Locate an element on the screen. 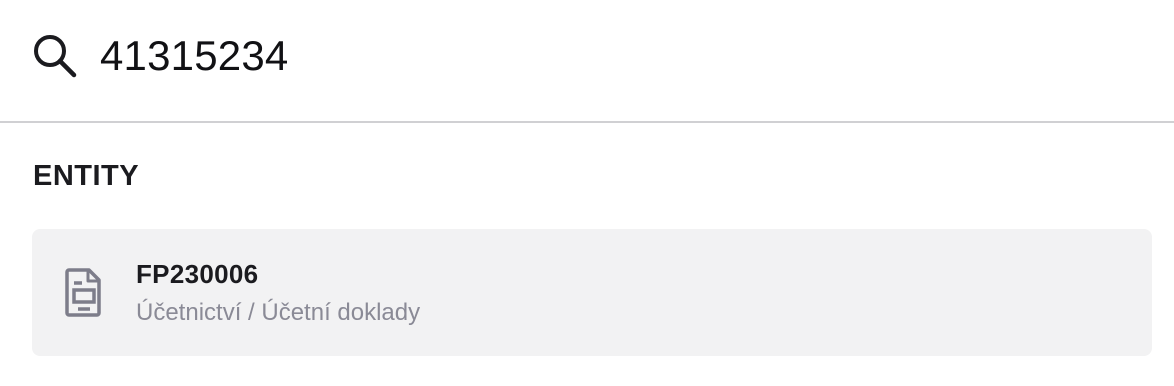 This screenshot has height=386, width=1174. document-icon is located at coordinates (83, 292).